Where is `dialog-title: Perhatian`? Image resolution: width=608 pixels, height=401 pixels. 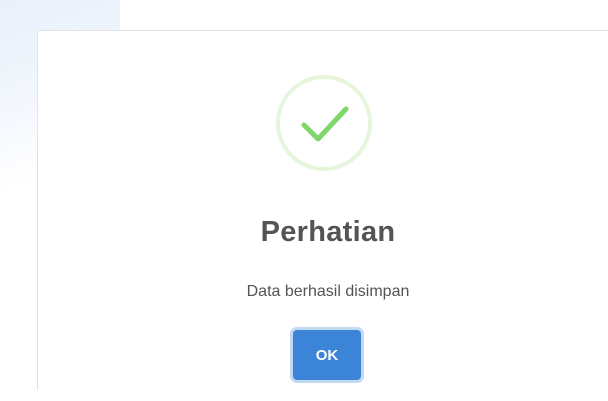 dialog-title: Perhatian is located at coordinates (328, 232).